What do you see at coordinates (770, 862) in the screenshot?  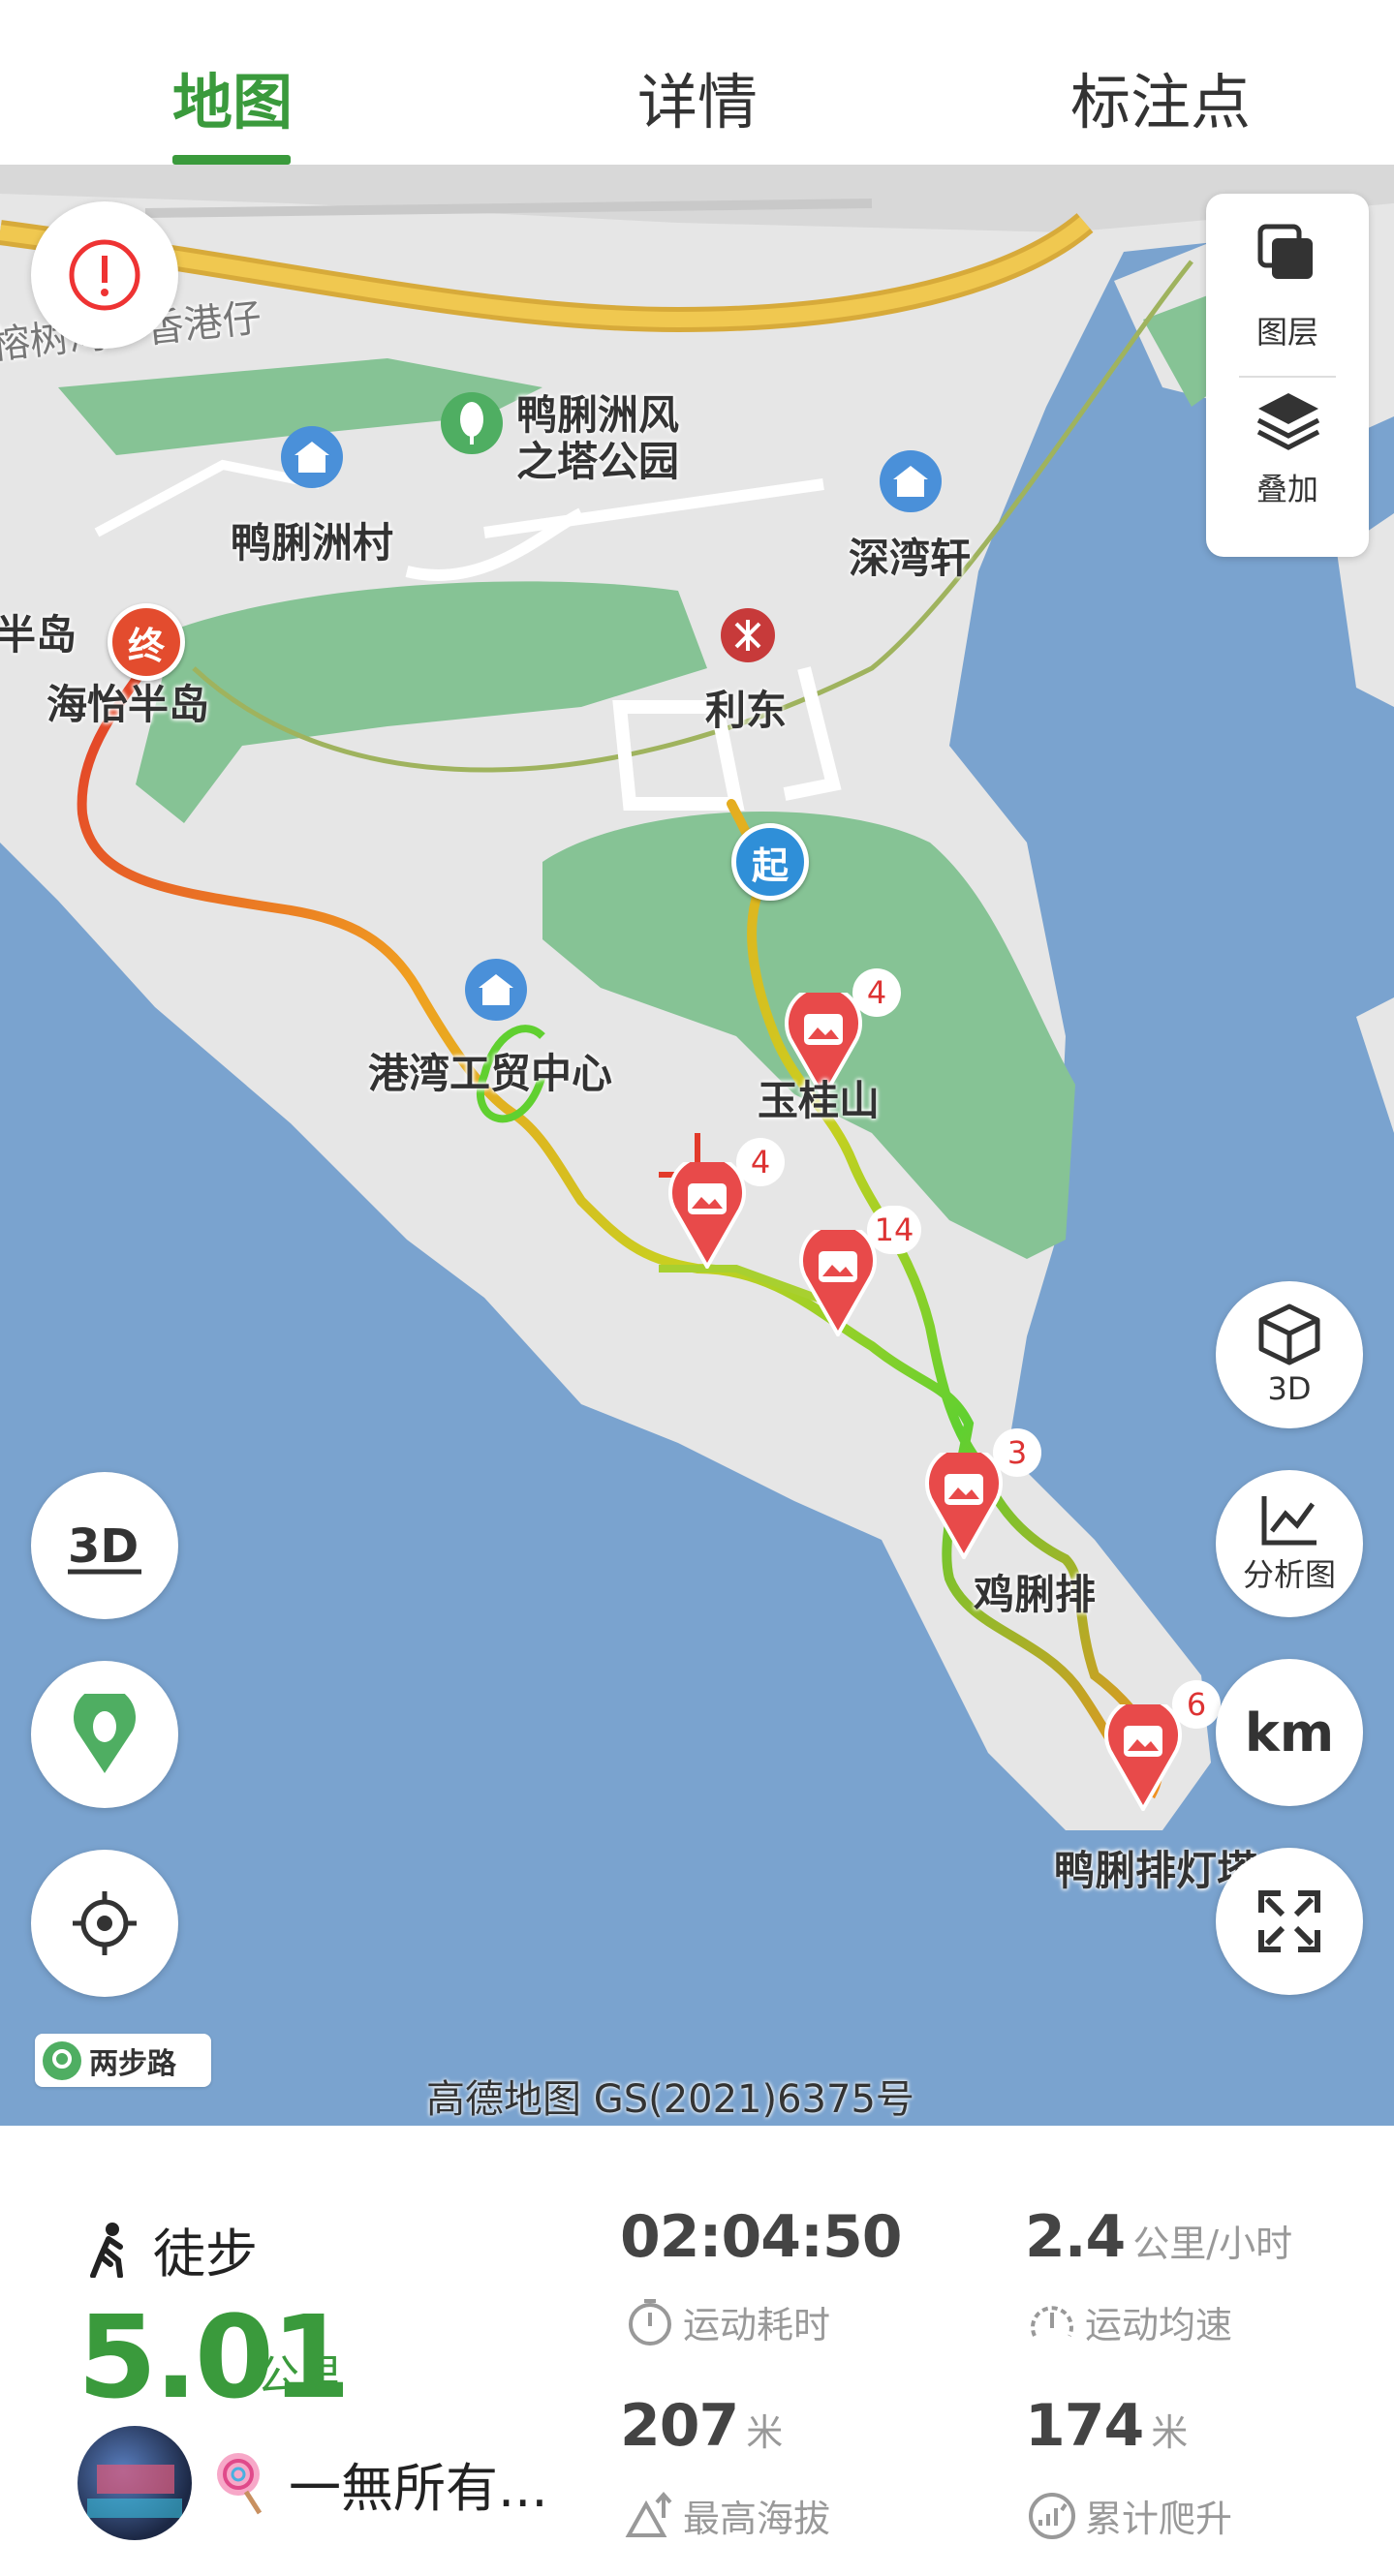 I see `start-marker: 起` at bounding box center [770, 862].